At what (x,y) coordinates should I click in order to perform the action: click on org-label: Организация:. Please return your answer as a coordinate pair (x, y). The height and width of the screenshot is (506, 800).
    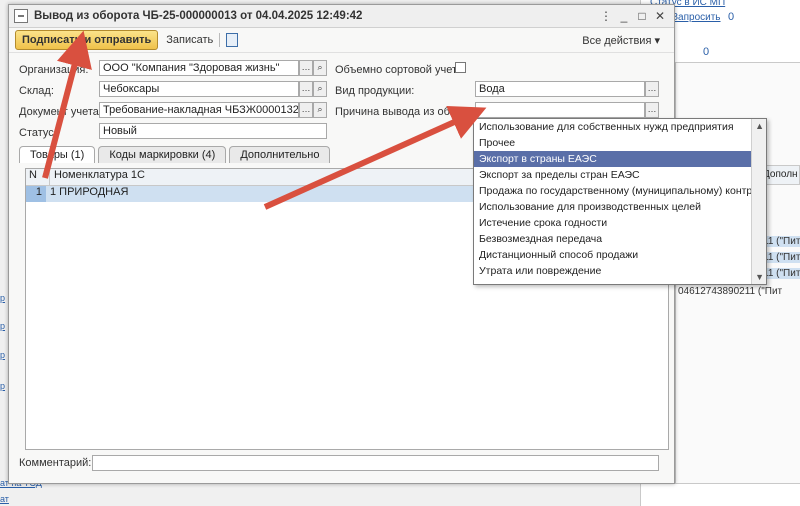
    Looking at the image, I should click on (54, 70).